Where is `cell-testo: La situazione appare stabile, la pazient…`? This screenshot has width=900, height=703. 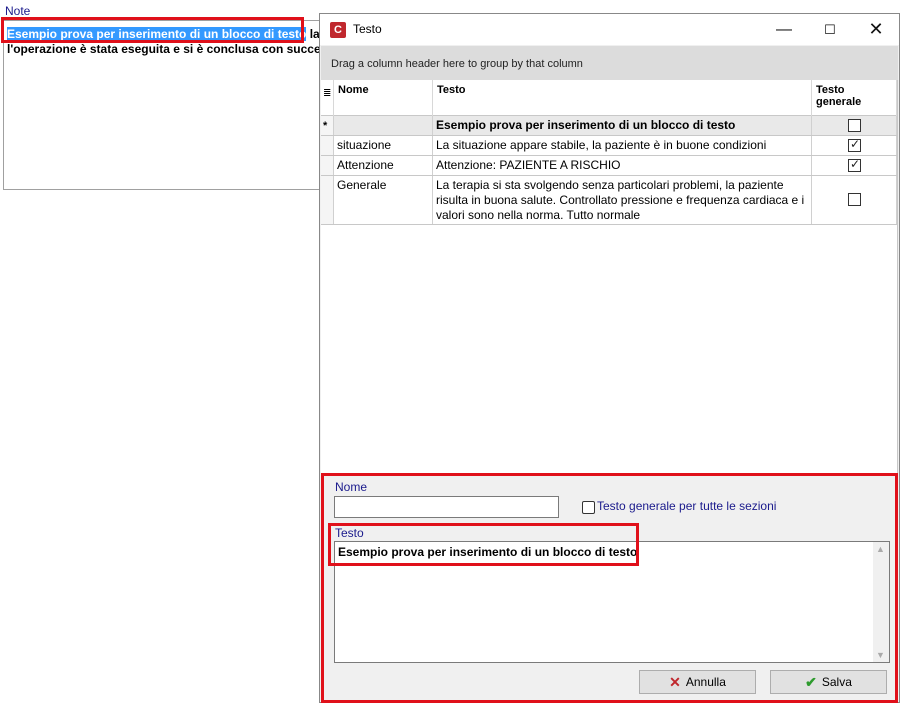 cell-testo: La situazione appare stabile, la pazient… is located at coordinates (622, 145).